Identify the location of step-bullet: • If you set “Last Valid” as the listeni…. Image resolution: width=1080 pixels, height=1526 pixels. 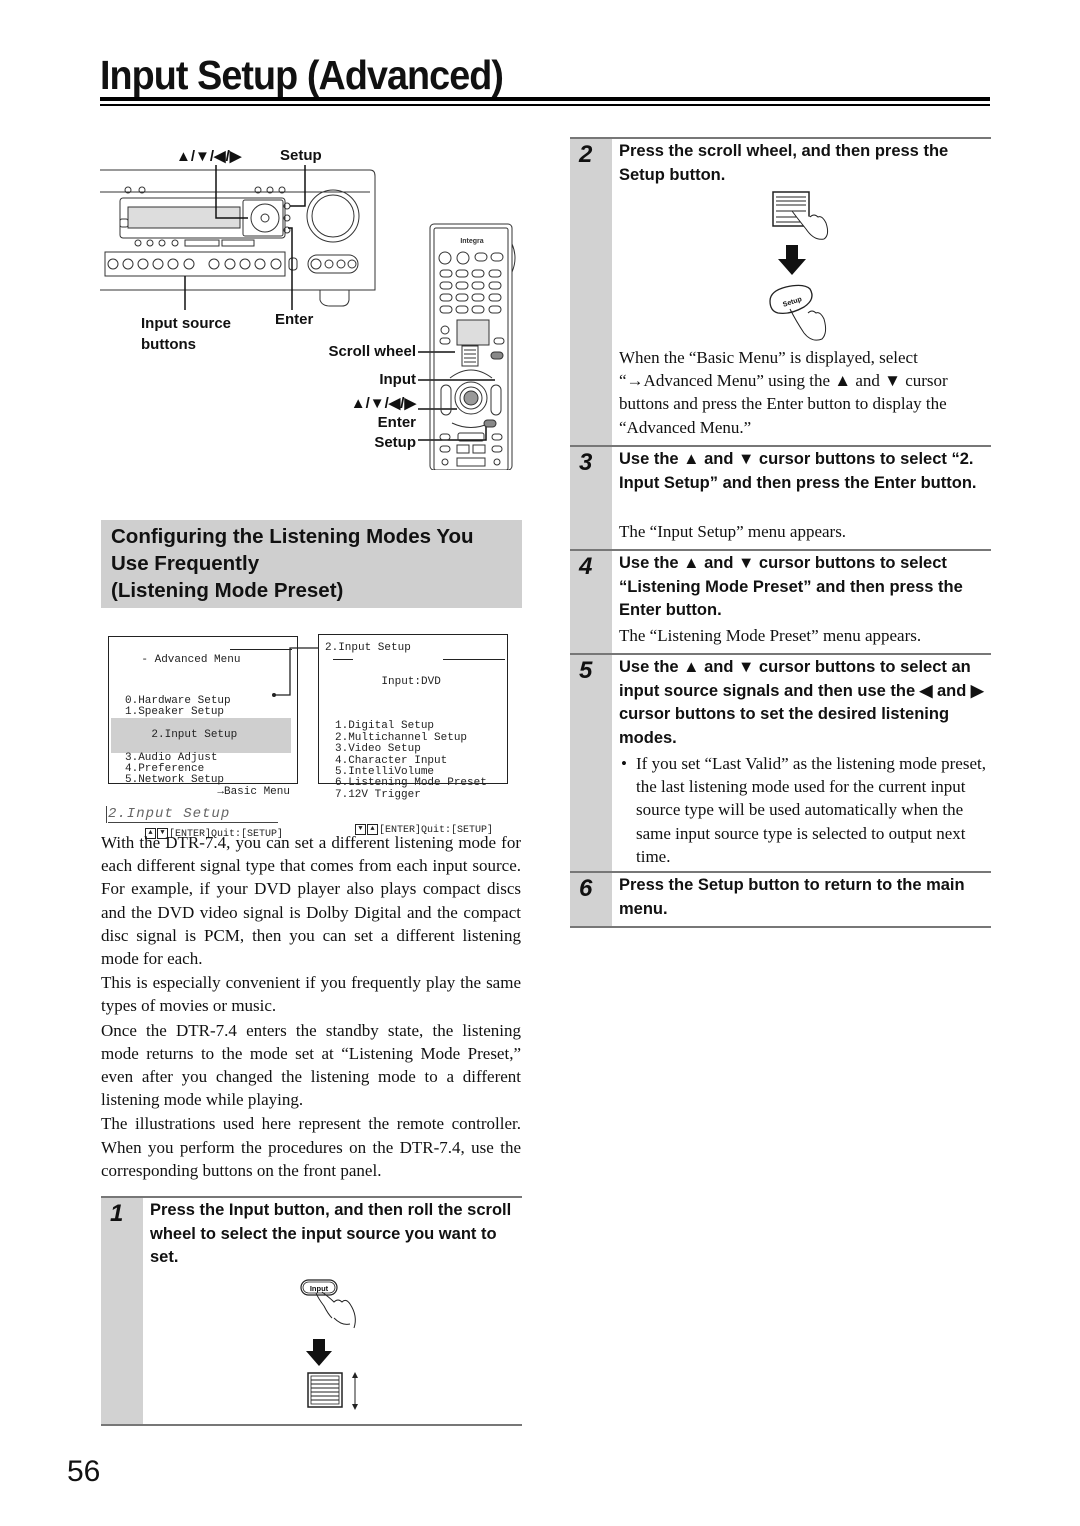
(804, 810).